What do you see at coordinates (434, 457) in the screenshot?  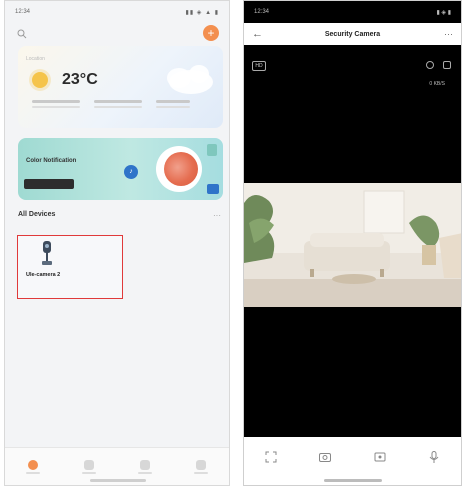 I see `talk-icon` at bounding box center [434, 457].